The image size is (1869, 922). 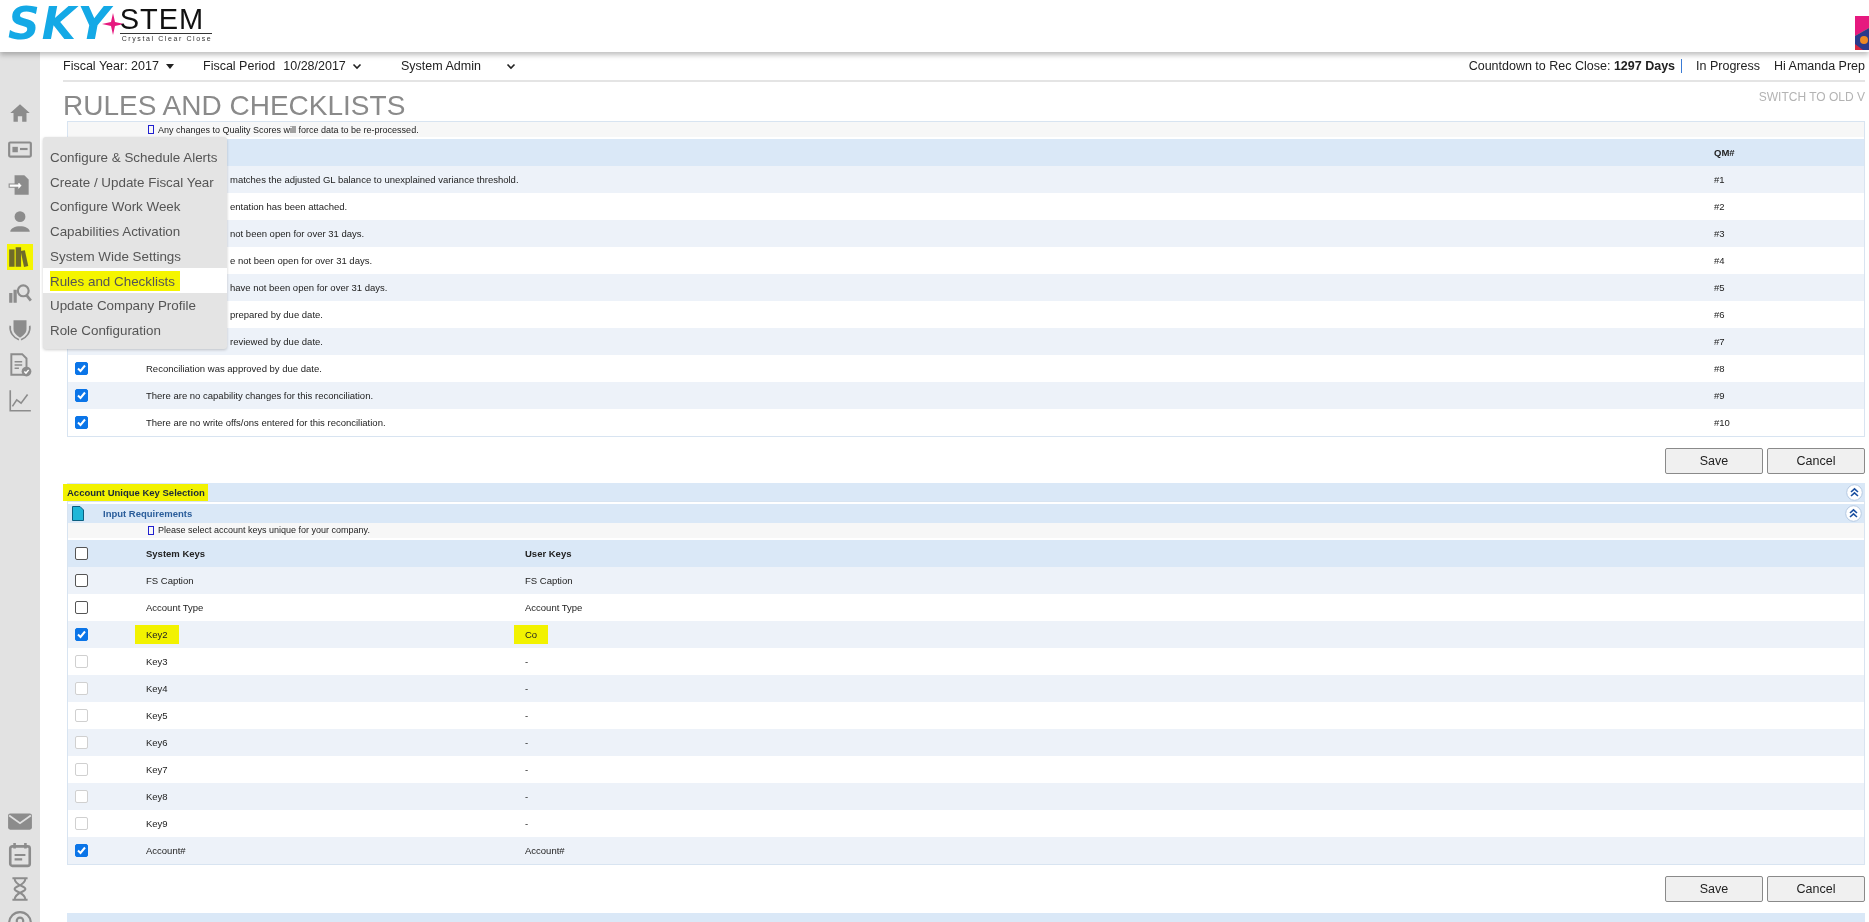 I want to click on note-text: Please select account keys unique for your company., so click(x=264, y=530).